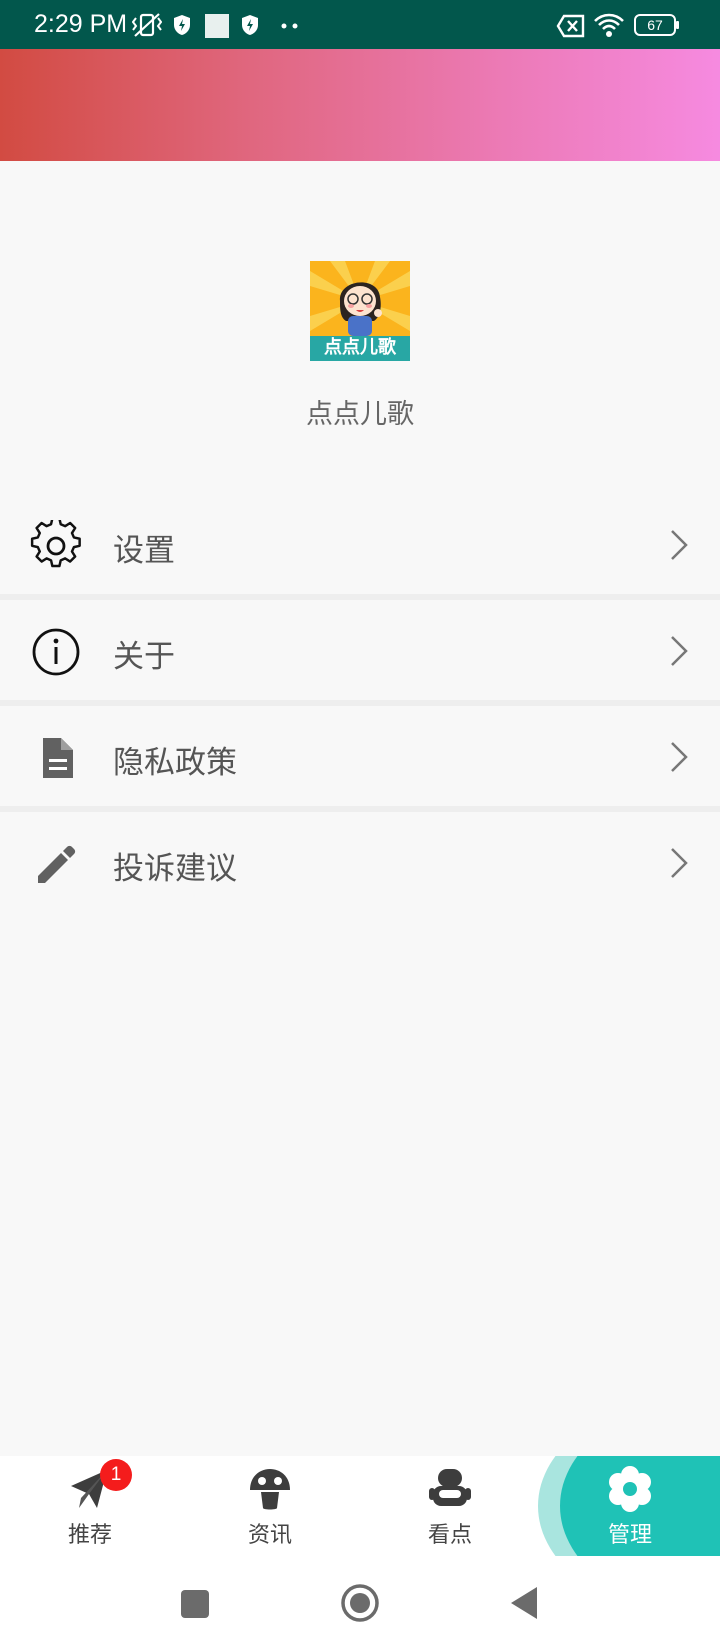 The width and height of the screenshot is (720, 1650). I want to click on wifi-icon, so click(609, 25).